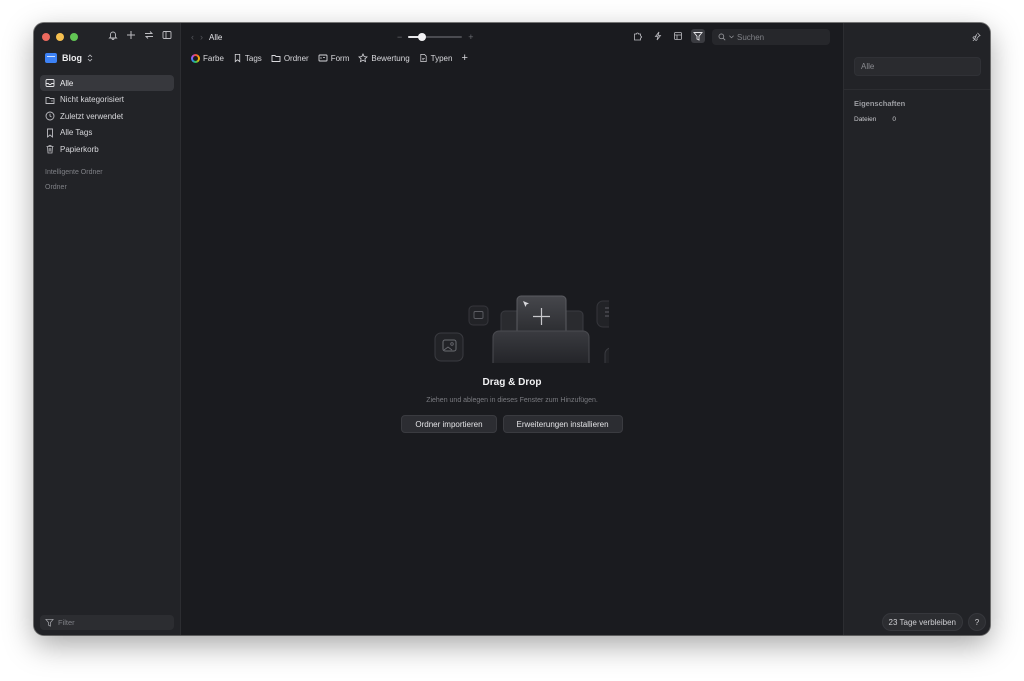 The image size is (1024, 681). What do you see at coordinates (323, 58) in the screenshot?
I see `shape-icon` at bounding box center [323, 58].